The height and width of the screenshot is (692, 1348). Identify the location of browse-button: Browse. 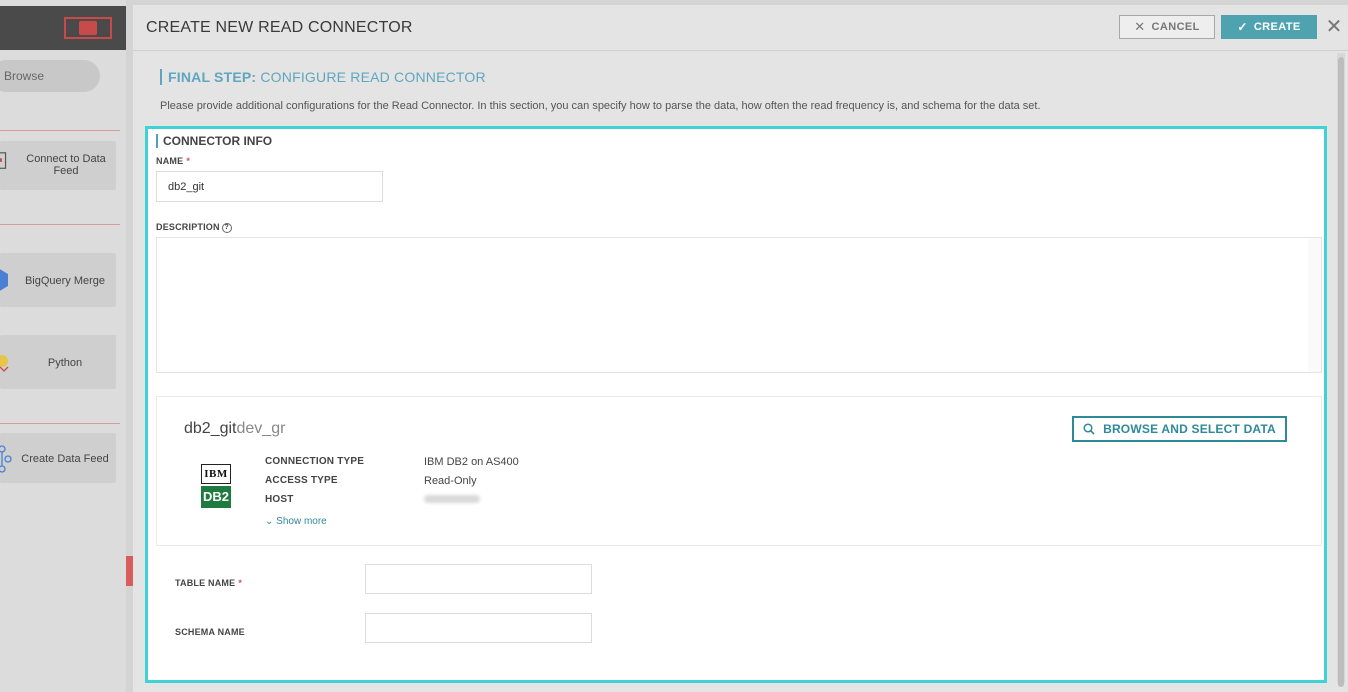
(50, 76).